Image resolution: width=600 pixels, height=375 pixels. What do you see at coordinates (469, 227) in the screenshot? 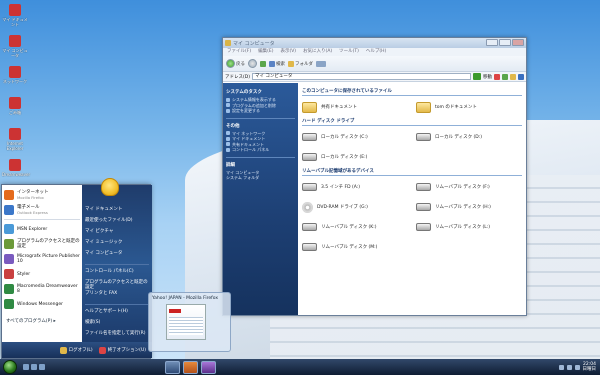
I see `file-item: リムーバブル ディスク (L:)` at bounding box center [469, 227].